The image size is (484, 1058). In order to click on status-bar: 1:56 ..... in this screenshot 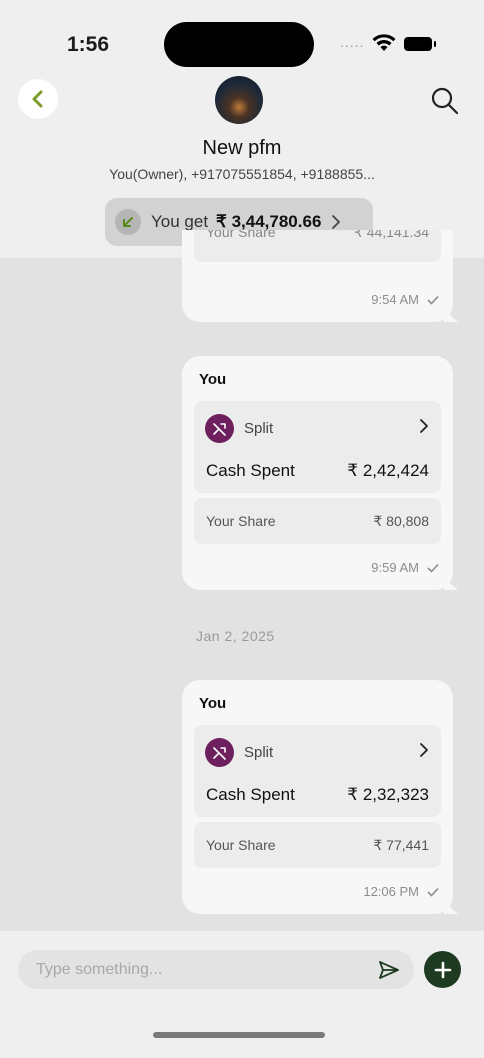, I will do `click(242, 35)`.